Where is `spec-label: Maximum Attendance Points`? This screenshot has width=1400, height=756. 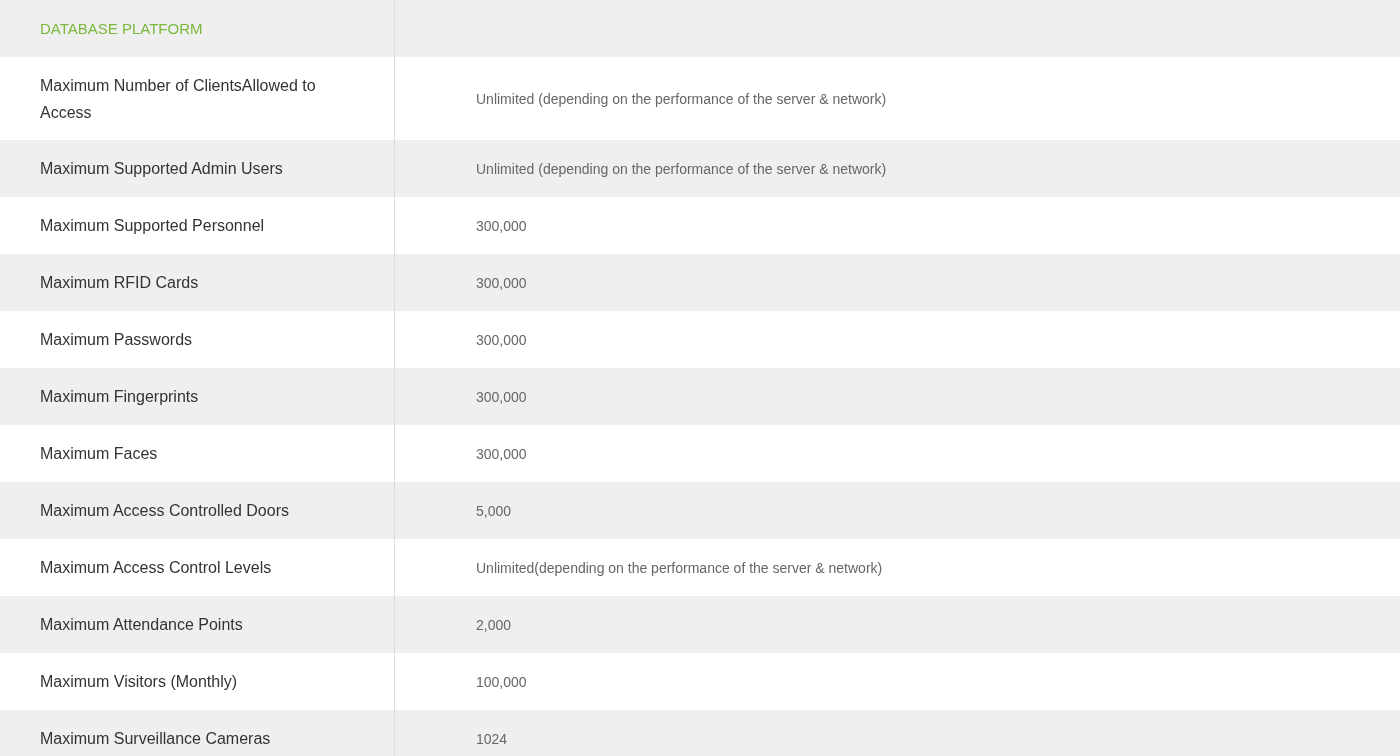
spec-label: Maximum Attendance Points is located at coordinates (141, 625).